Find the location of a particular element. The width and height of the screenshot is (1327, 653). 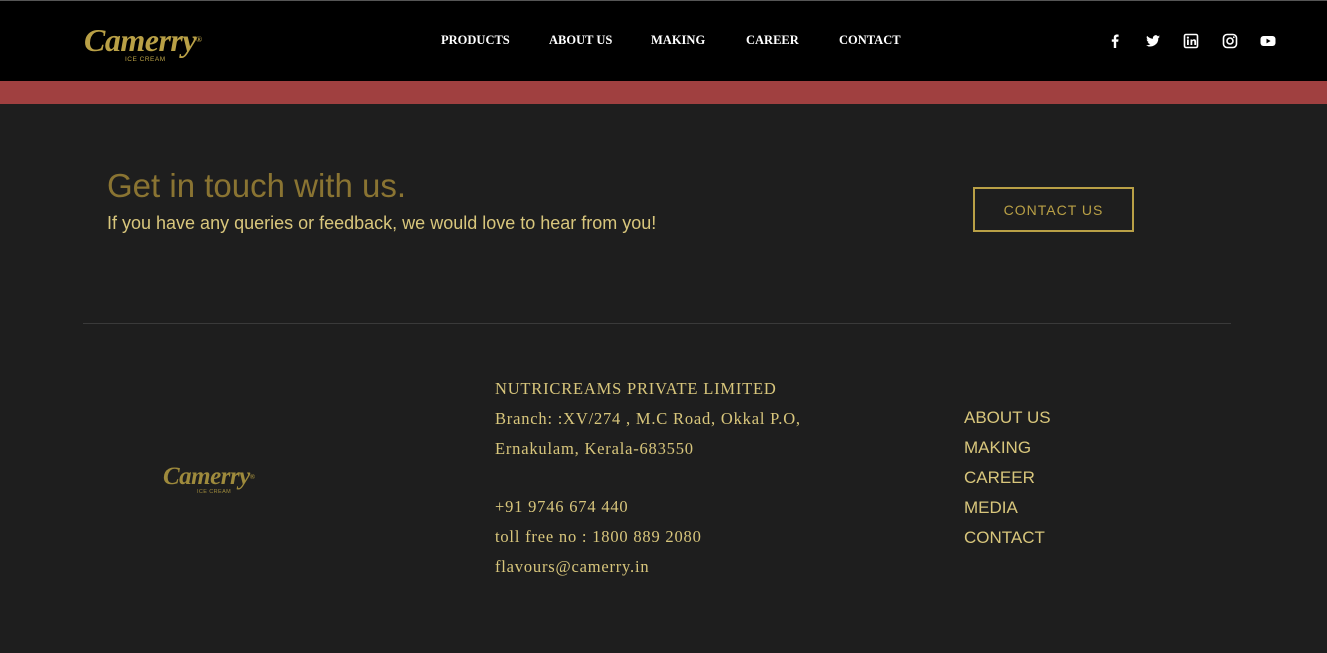

brand-tagline: ICE CREAM is located at coordinates (145, 59).